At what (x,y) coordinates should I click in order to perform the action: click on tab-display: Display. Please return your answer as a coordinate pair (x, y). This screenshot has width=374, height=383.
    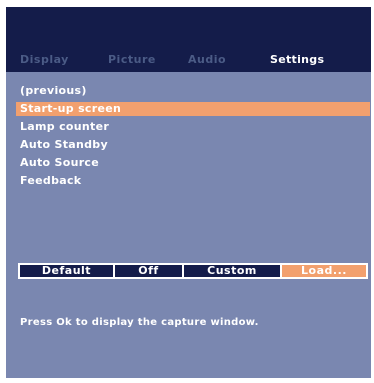
    Looking at the image, I should click on (44, 62).